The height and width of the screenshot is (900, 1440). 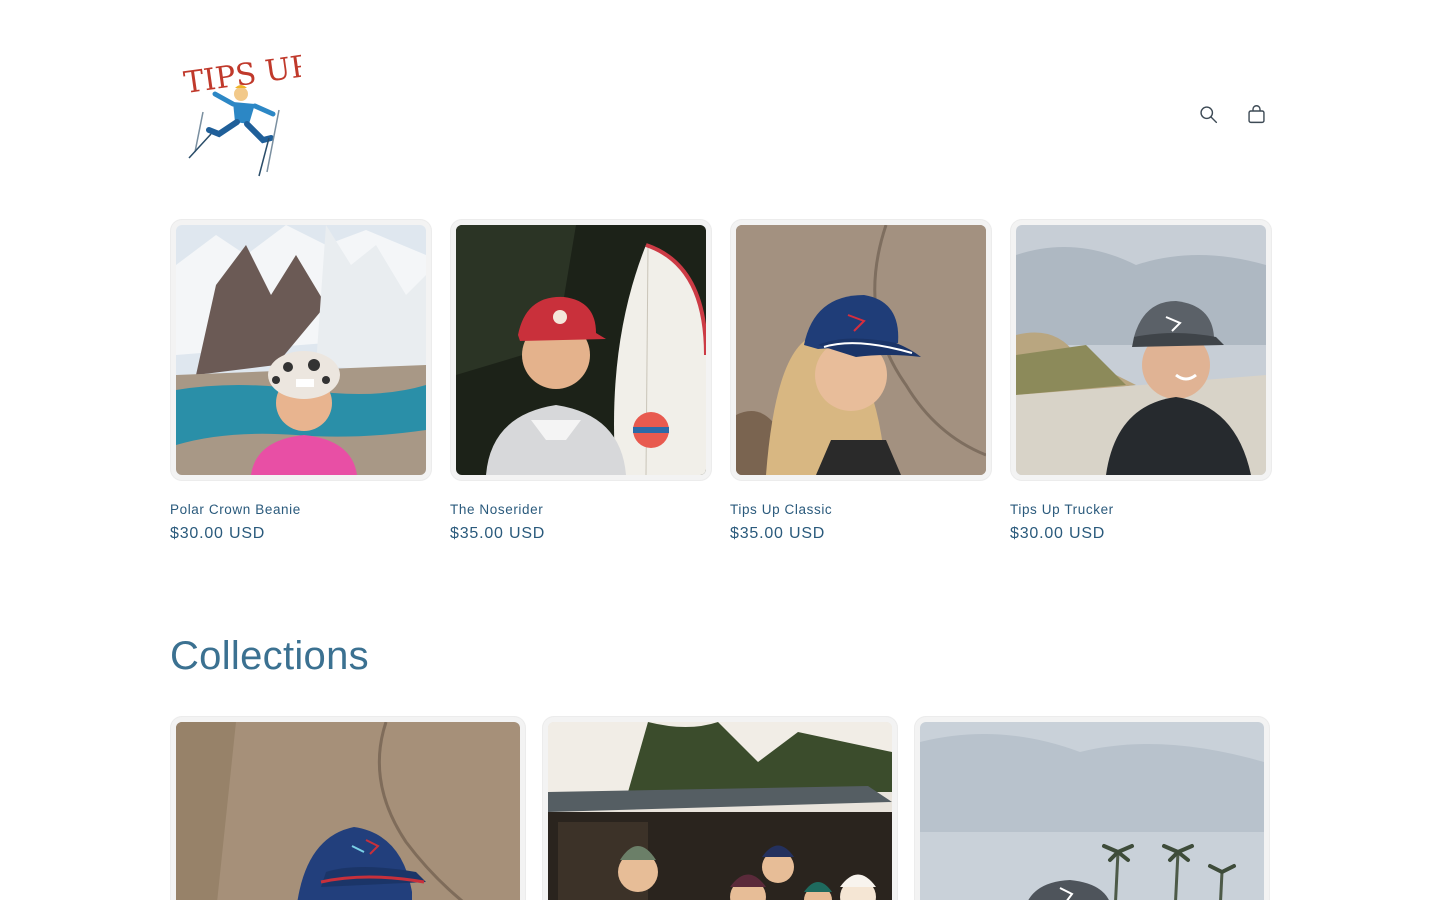 What do you see at coordinates (581, 509) in the screenshot?
I see `product-title: The Noserider` at bounding box center [581, 509].